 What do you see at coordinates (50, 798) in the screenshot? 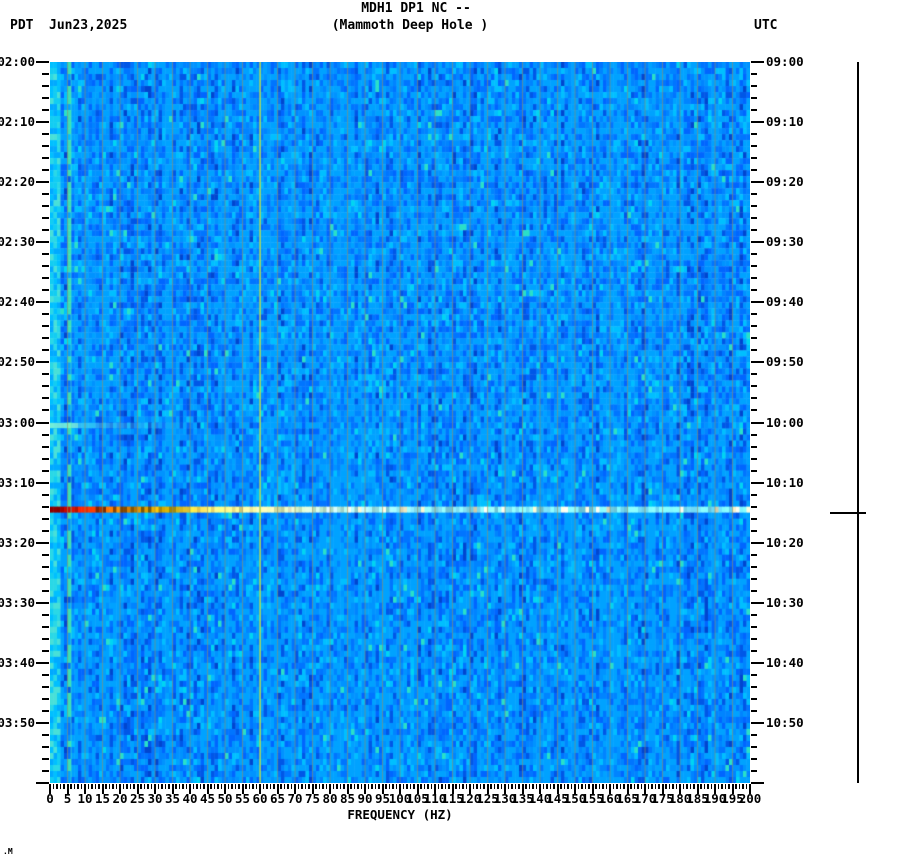
I see `x-tick-label: 0` at bounding box center [50, 798].